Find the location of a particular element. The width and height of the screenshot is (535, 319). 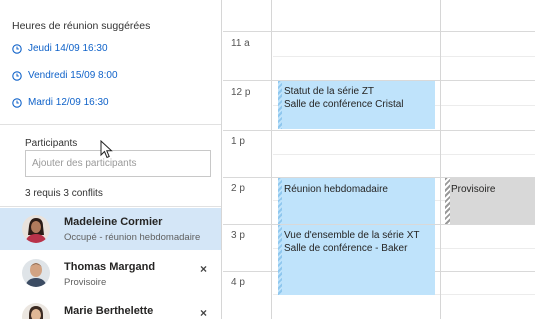

participant-name: Madeleine Cormier is located at coordinates (113, 222).